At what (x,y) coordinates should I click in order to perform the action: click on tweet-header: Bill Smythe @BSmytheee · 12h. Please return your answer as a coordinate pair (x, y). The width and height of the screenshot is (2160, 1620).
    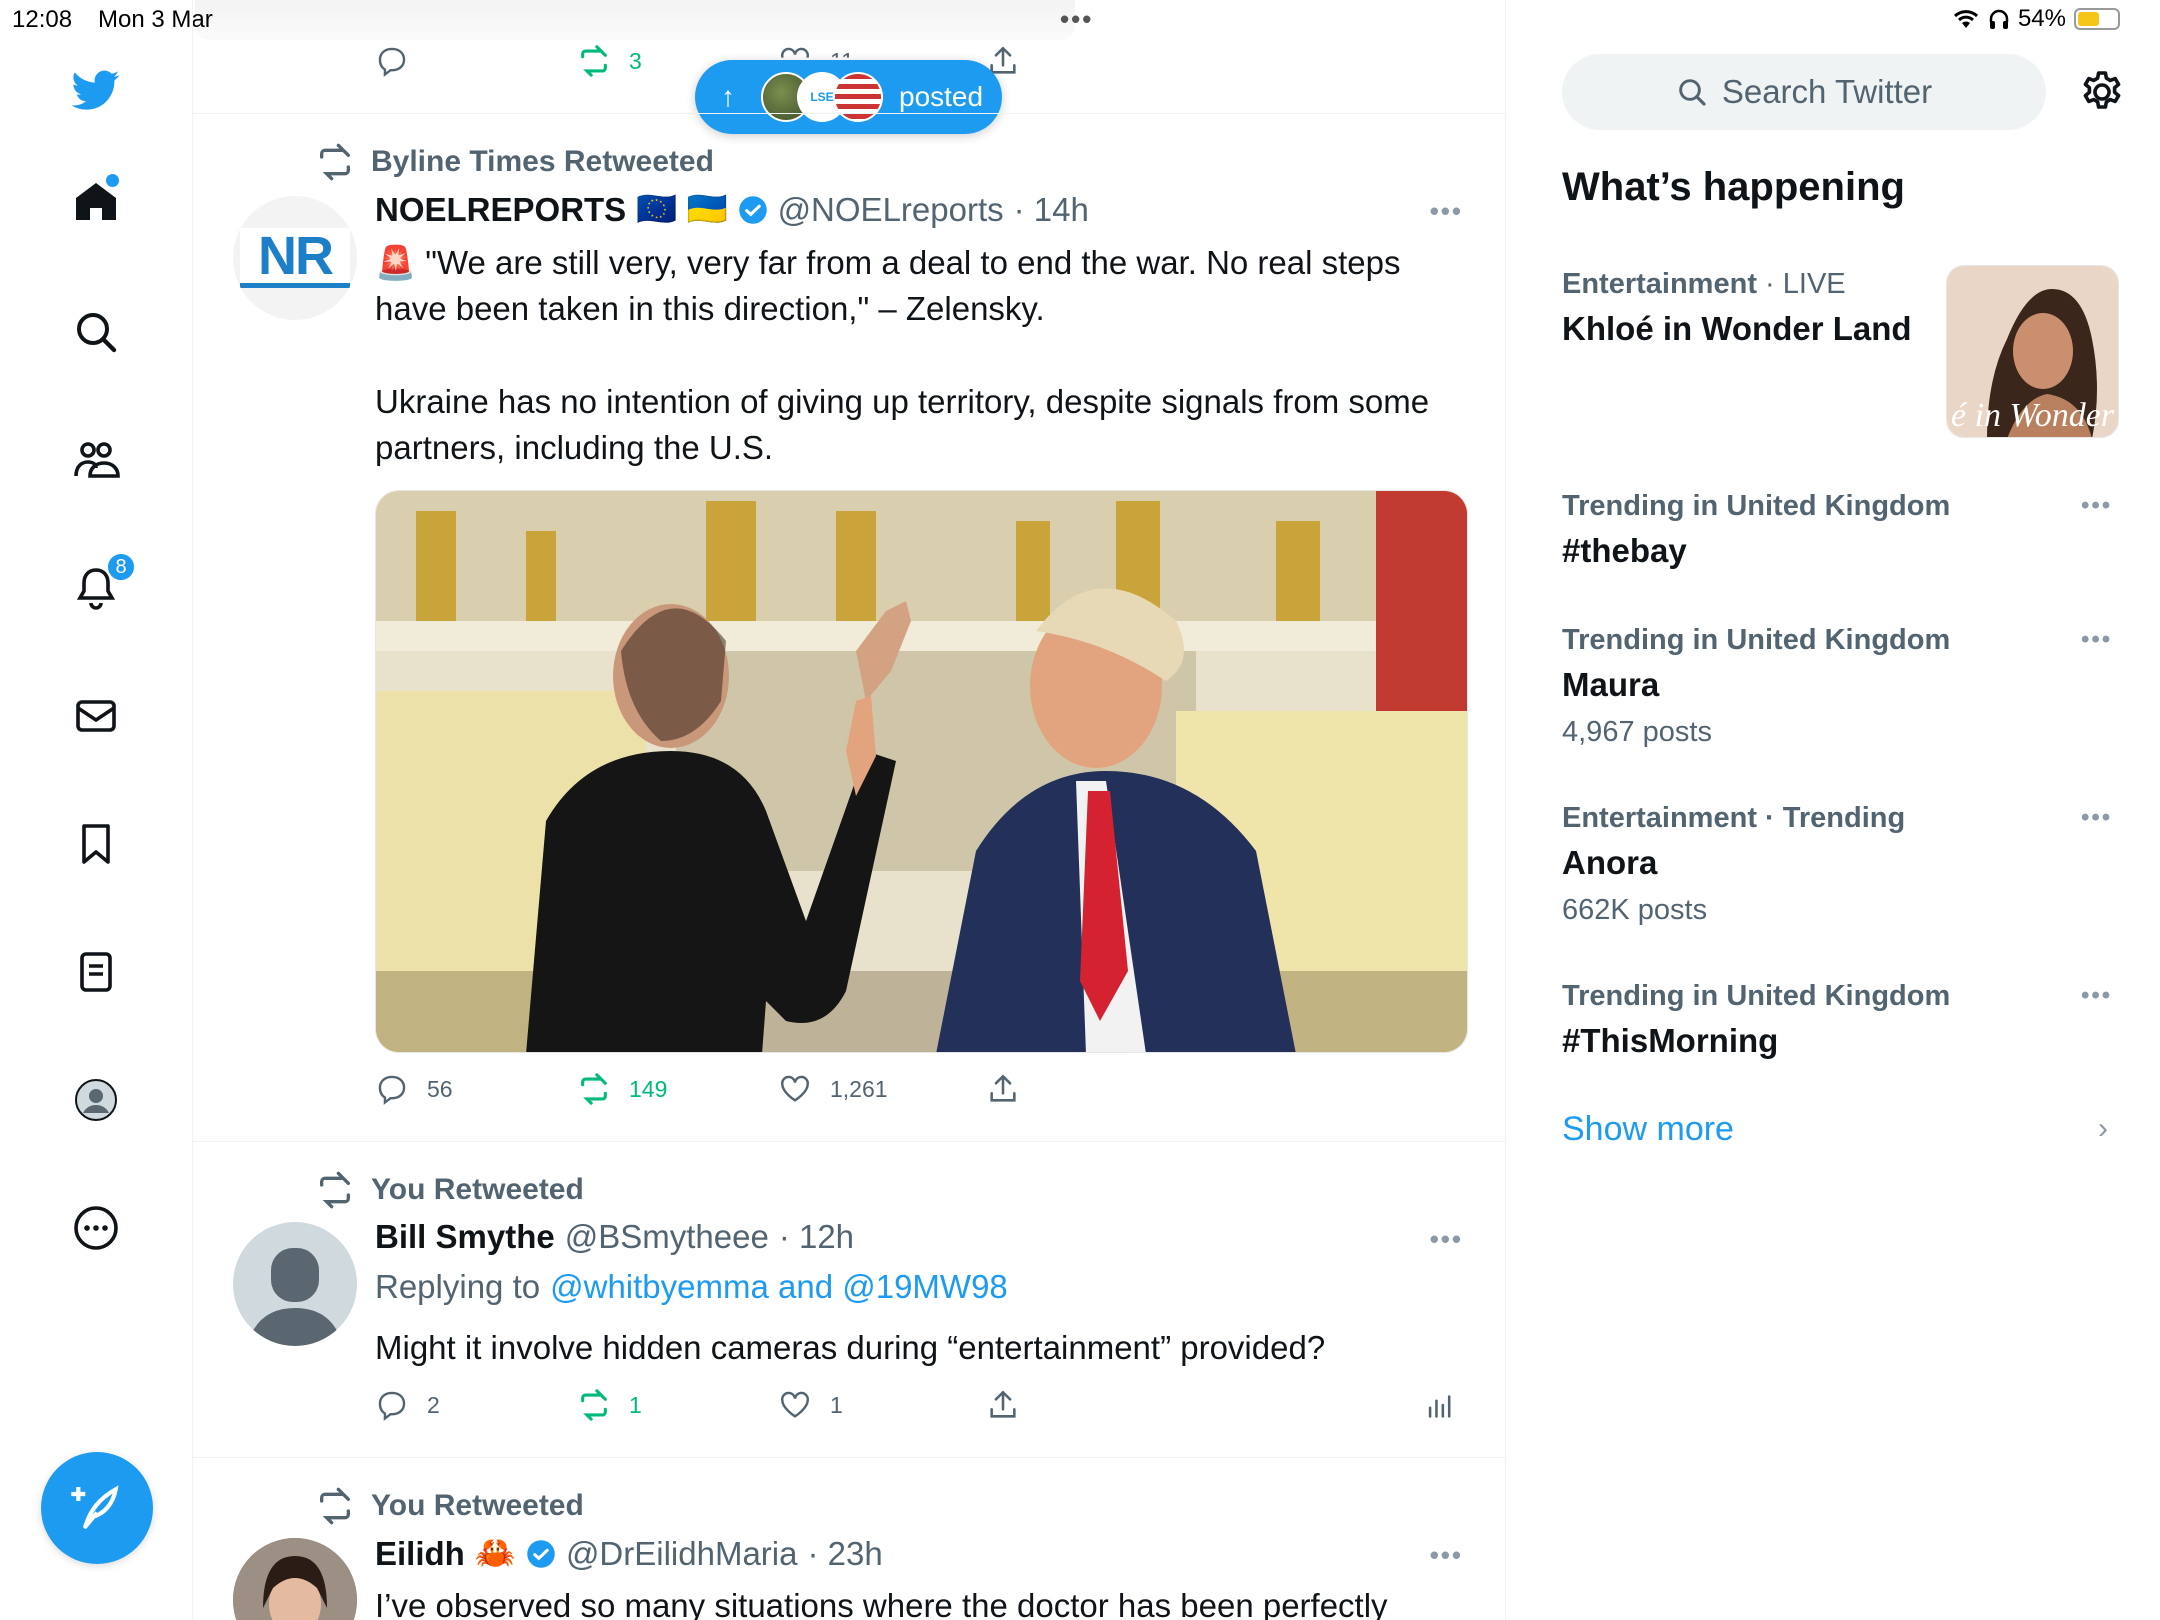
    Looking at the image, I should click on (614, 1237).